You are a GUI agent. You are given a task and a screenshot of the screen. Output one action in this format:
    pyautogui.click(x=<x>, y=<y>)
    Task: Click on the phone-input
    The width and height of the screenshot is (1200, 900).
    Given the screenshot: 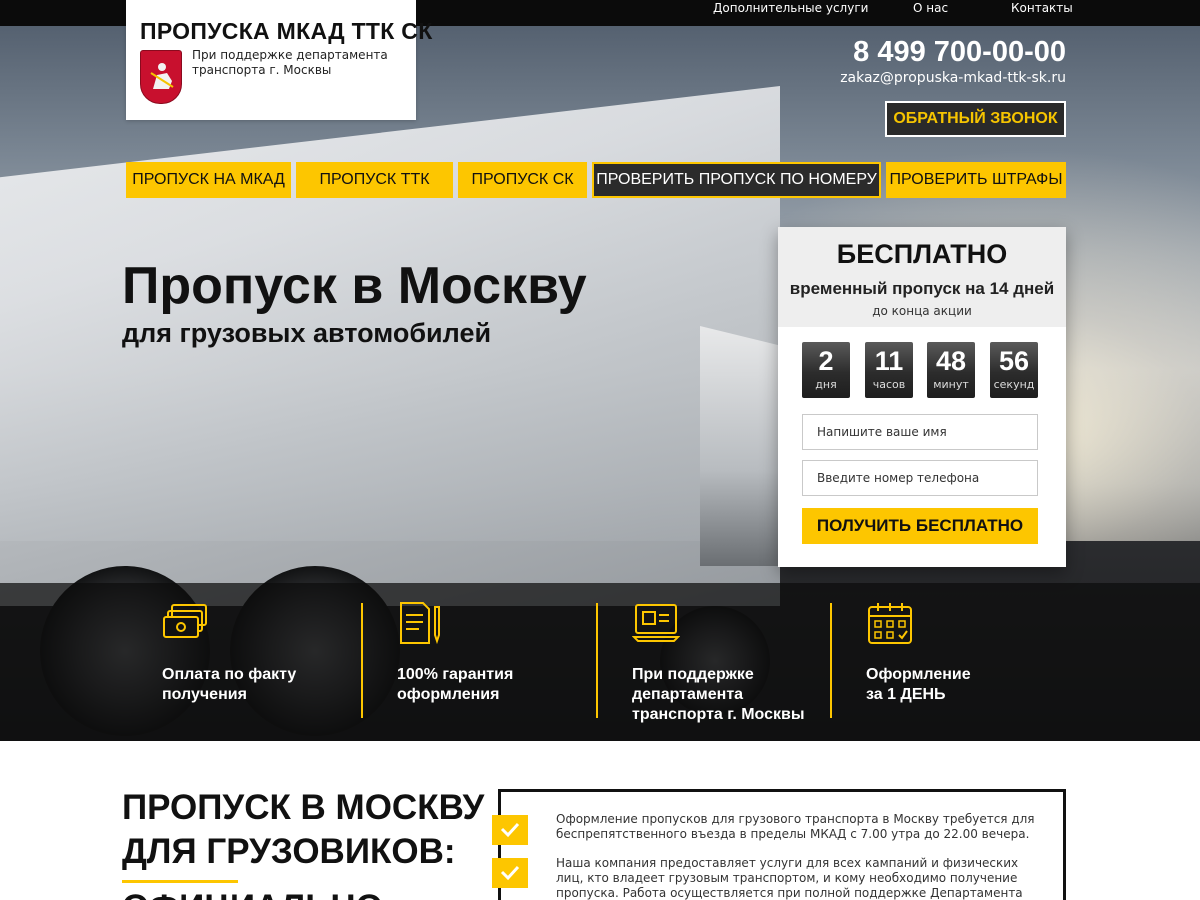 What is the action you would take?
    pyautogui.click(x=920, y=478)
    